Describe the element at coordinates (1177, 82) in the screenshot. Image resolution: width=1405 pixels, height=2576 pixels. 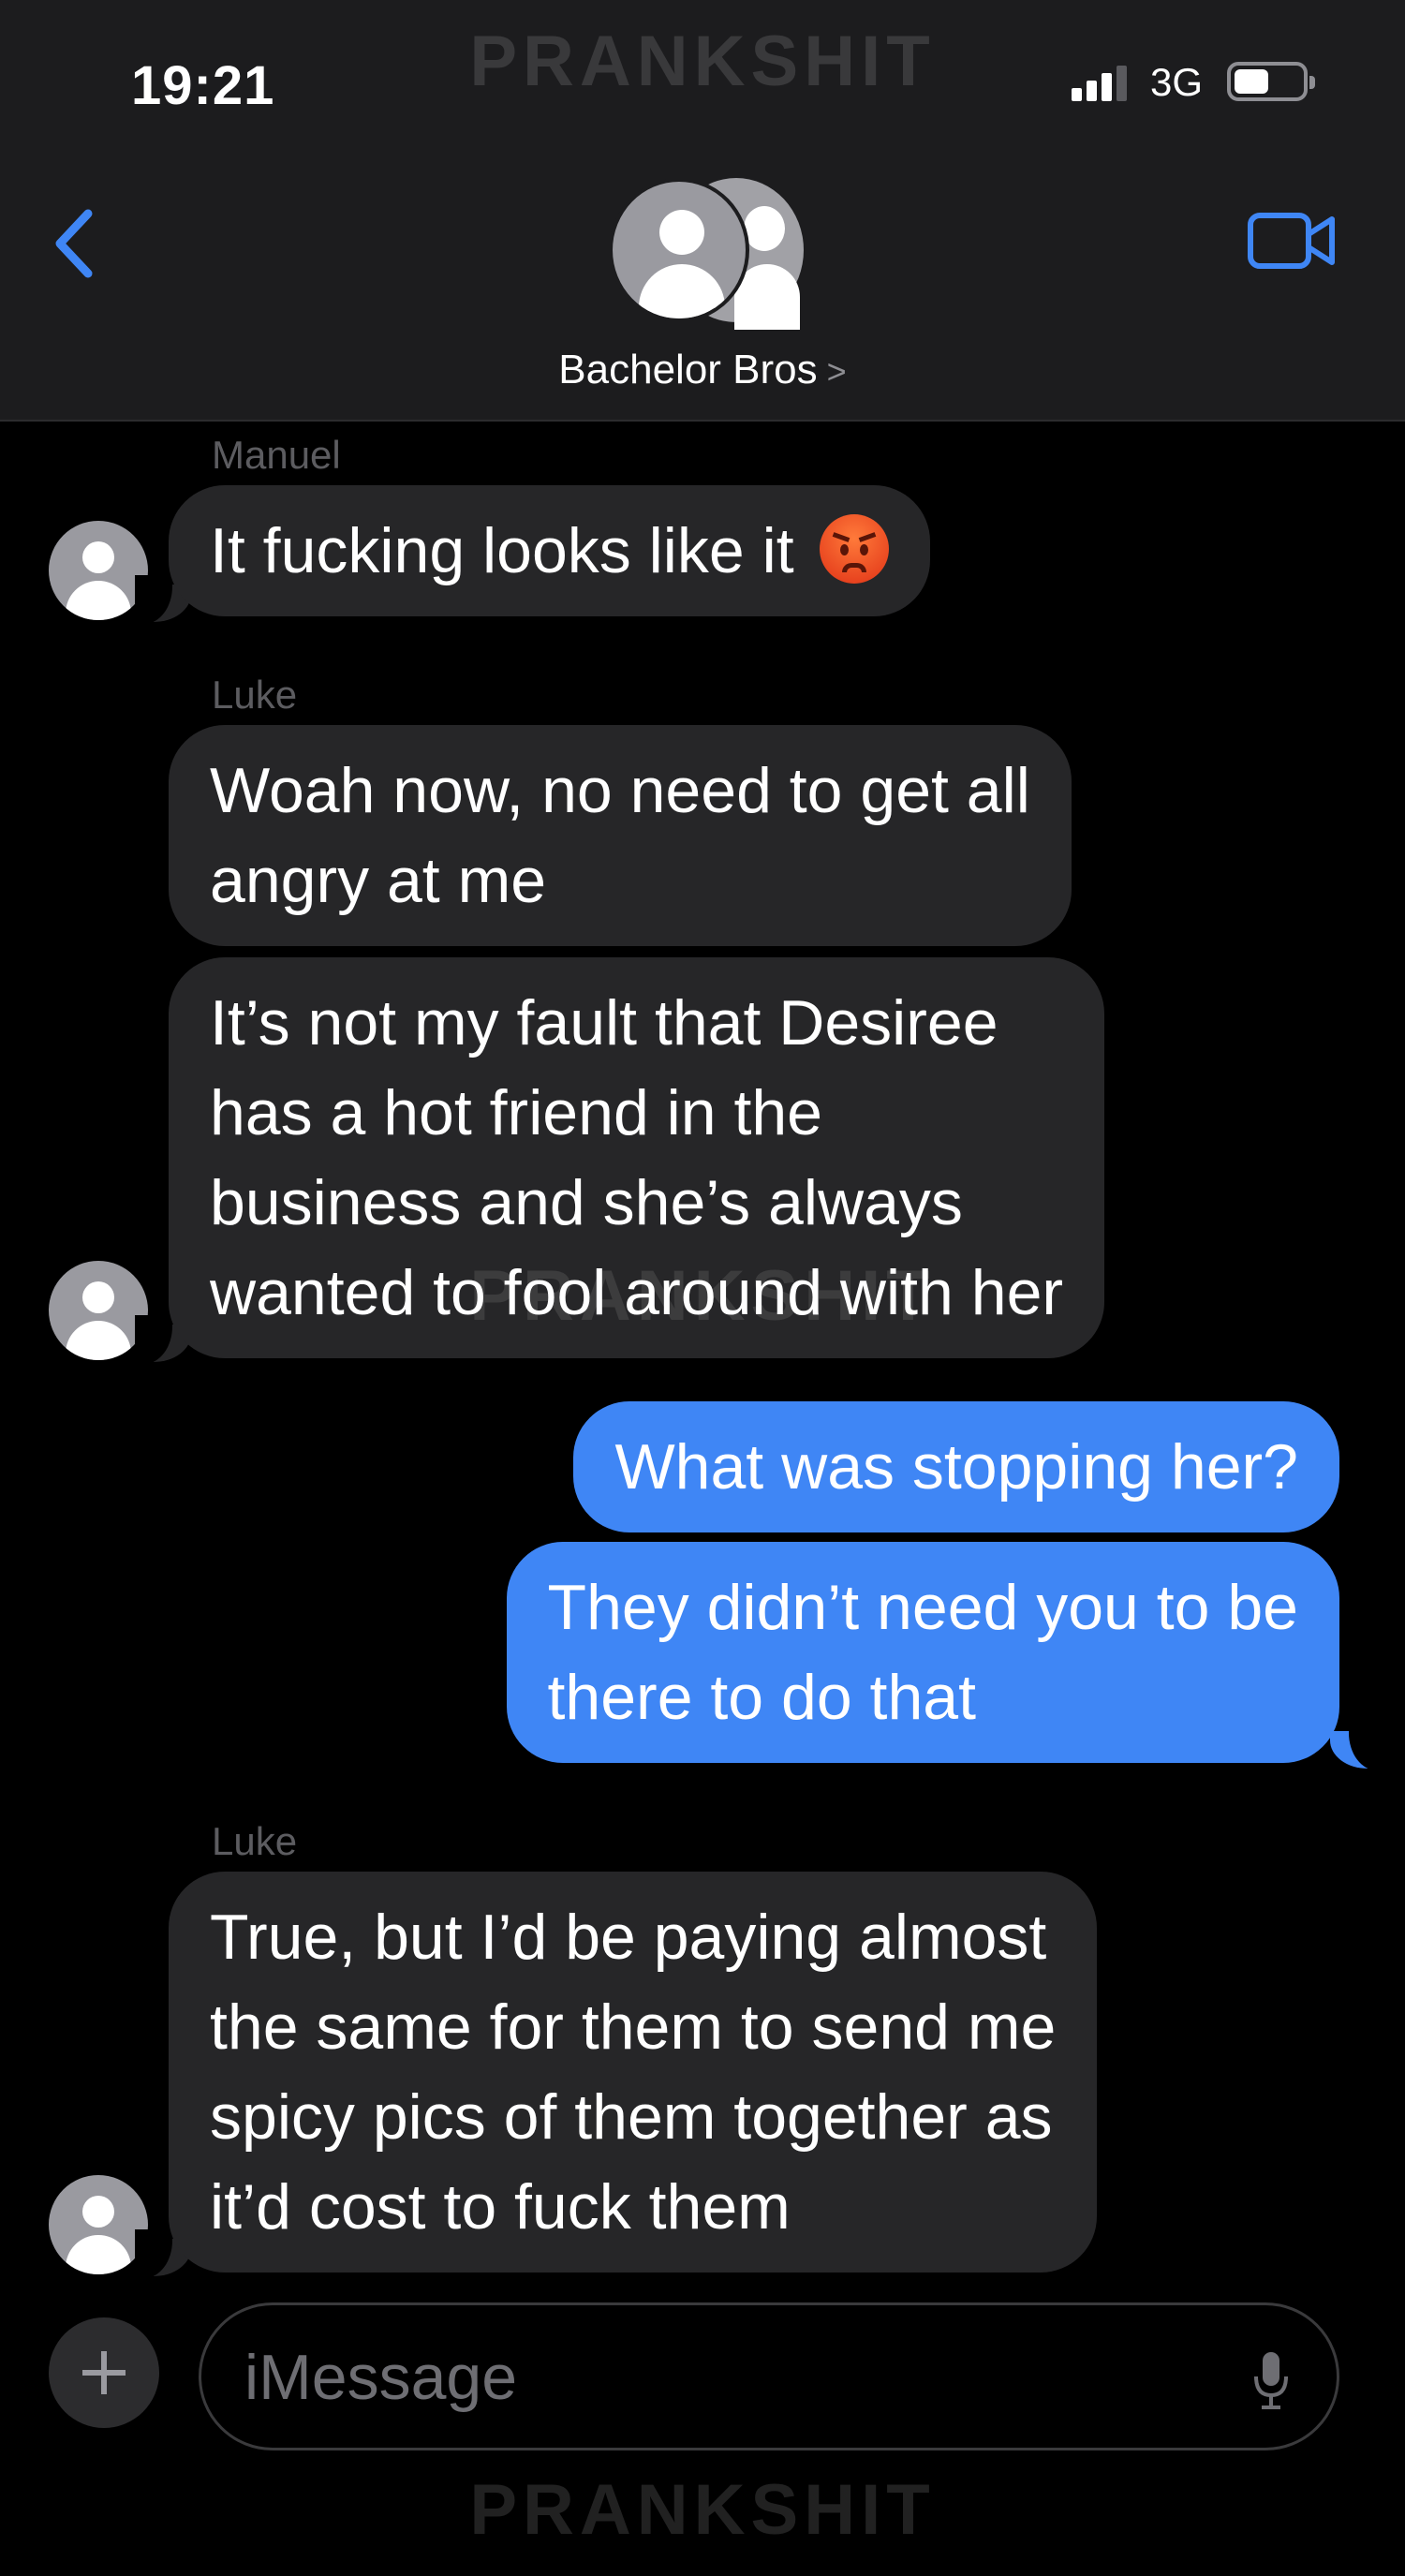
I see `network-type: 3G` at that location.